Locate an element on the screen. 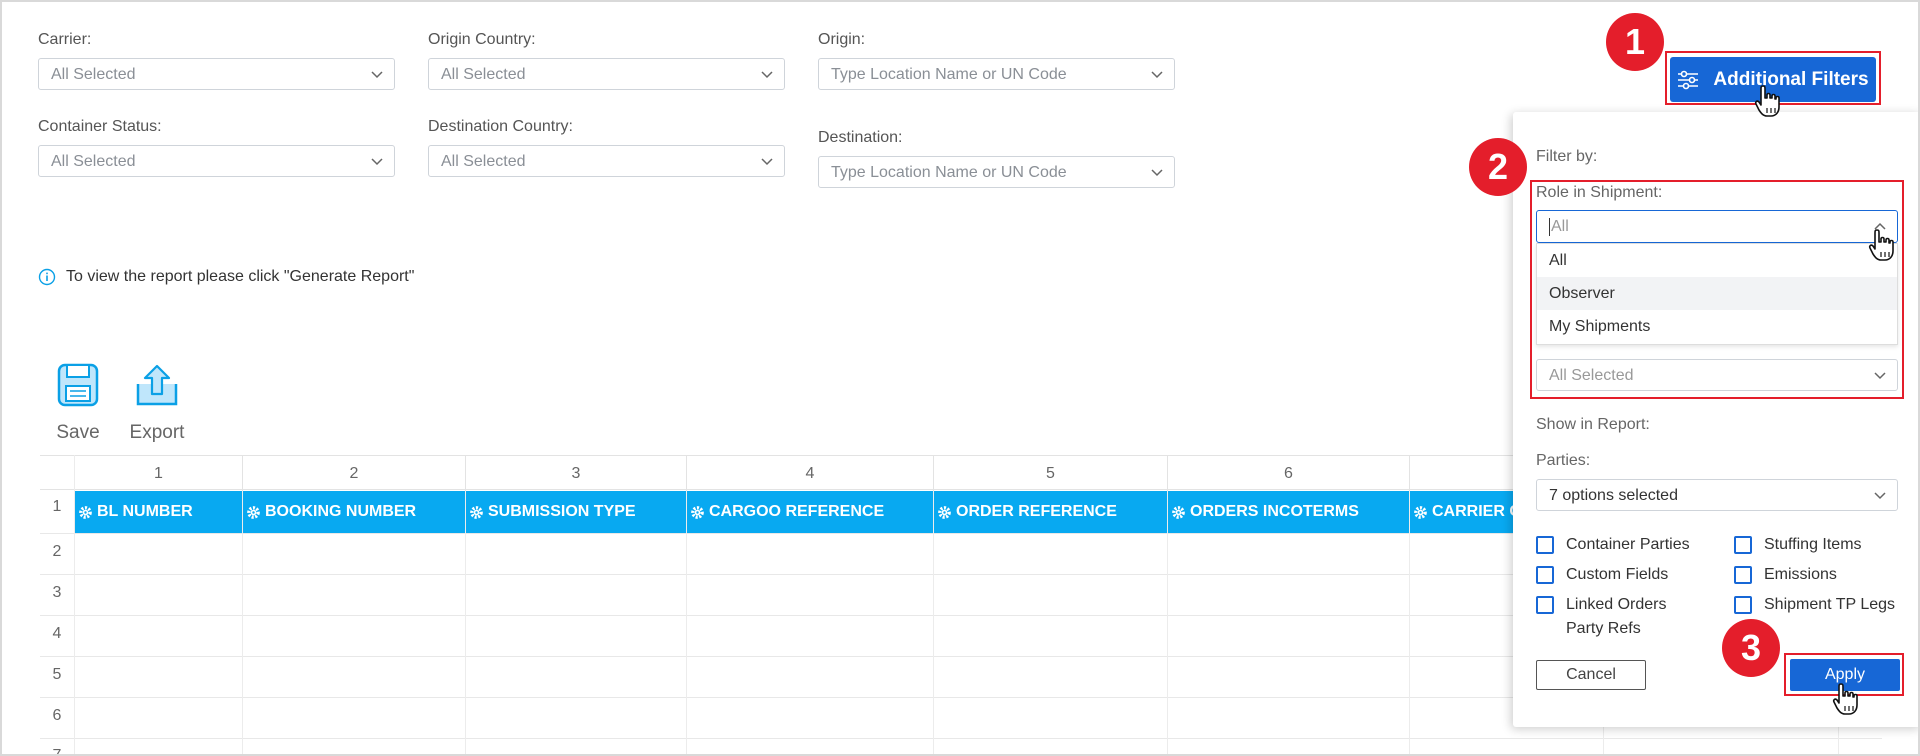 Image resolution: width=1920 pixels, height=756 pixels. checkbox-container-parties: Container Parties is located at coordinates (1613, 545).